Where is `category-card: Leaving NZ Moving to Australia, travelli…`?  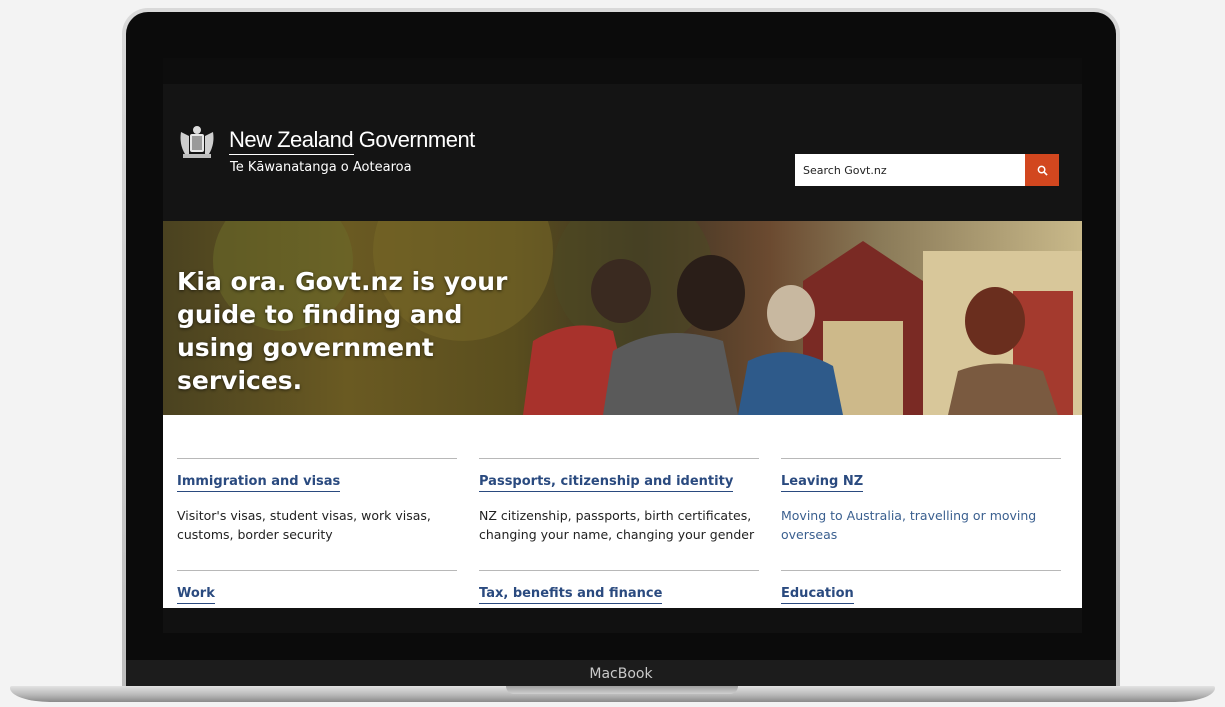 category-card: Leaving NZ Moving to Australia, travelli… is located at coordinates (921, 501).